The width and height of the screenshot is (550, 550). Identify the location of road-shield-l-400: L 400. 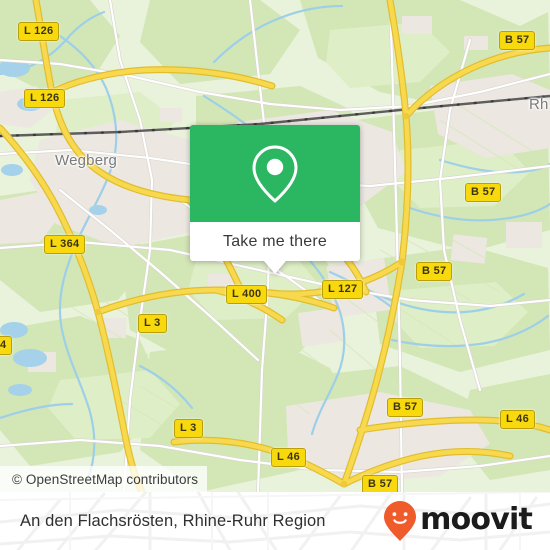
(247, 294).